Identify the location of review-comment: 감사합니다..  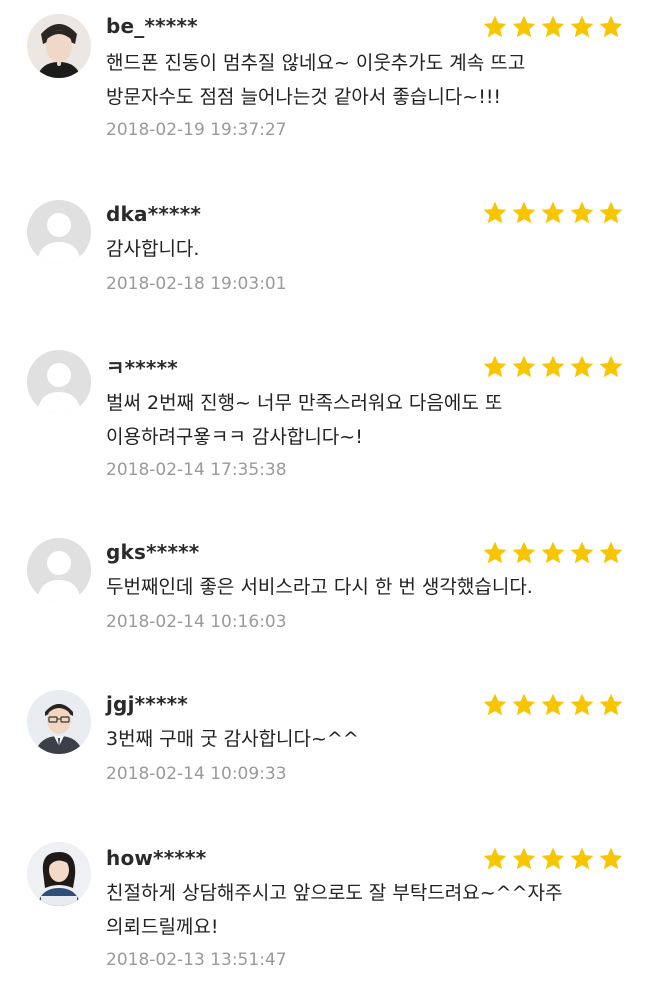
(356, 249).